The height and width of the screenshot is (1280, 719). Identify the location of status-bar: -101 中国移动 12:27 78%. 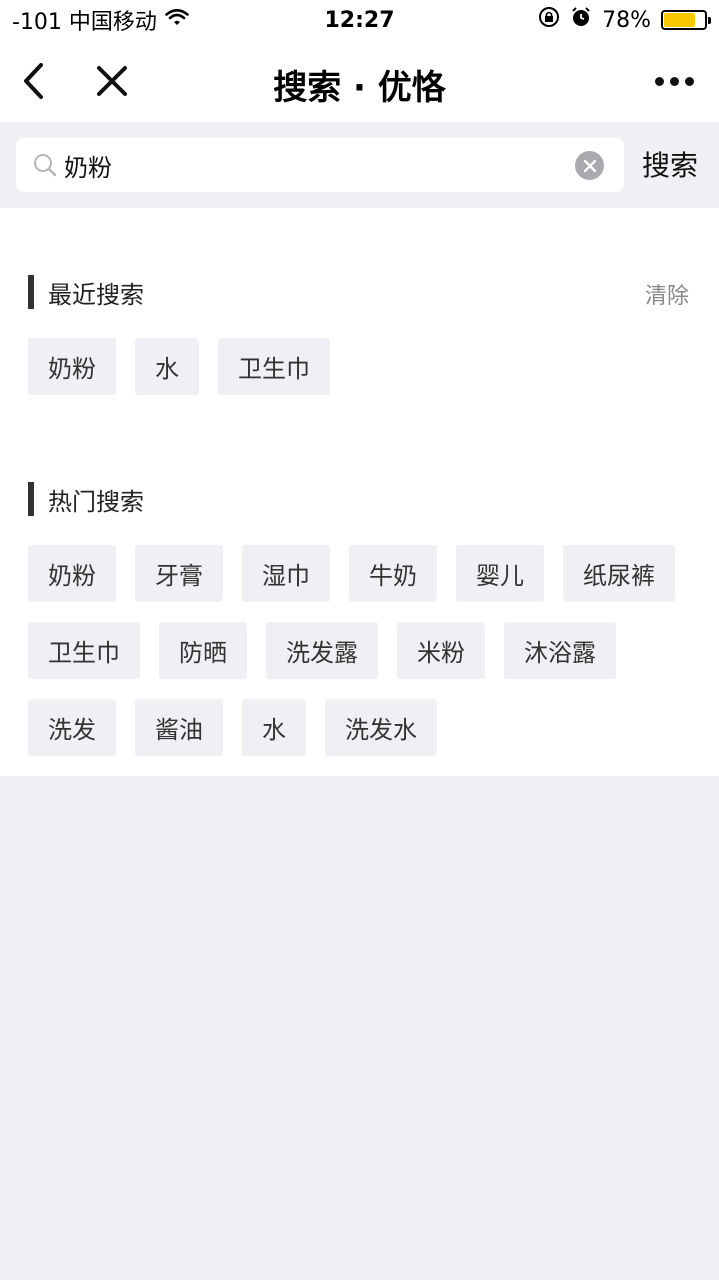
(359, 20).